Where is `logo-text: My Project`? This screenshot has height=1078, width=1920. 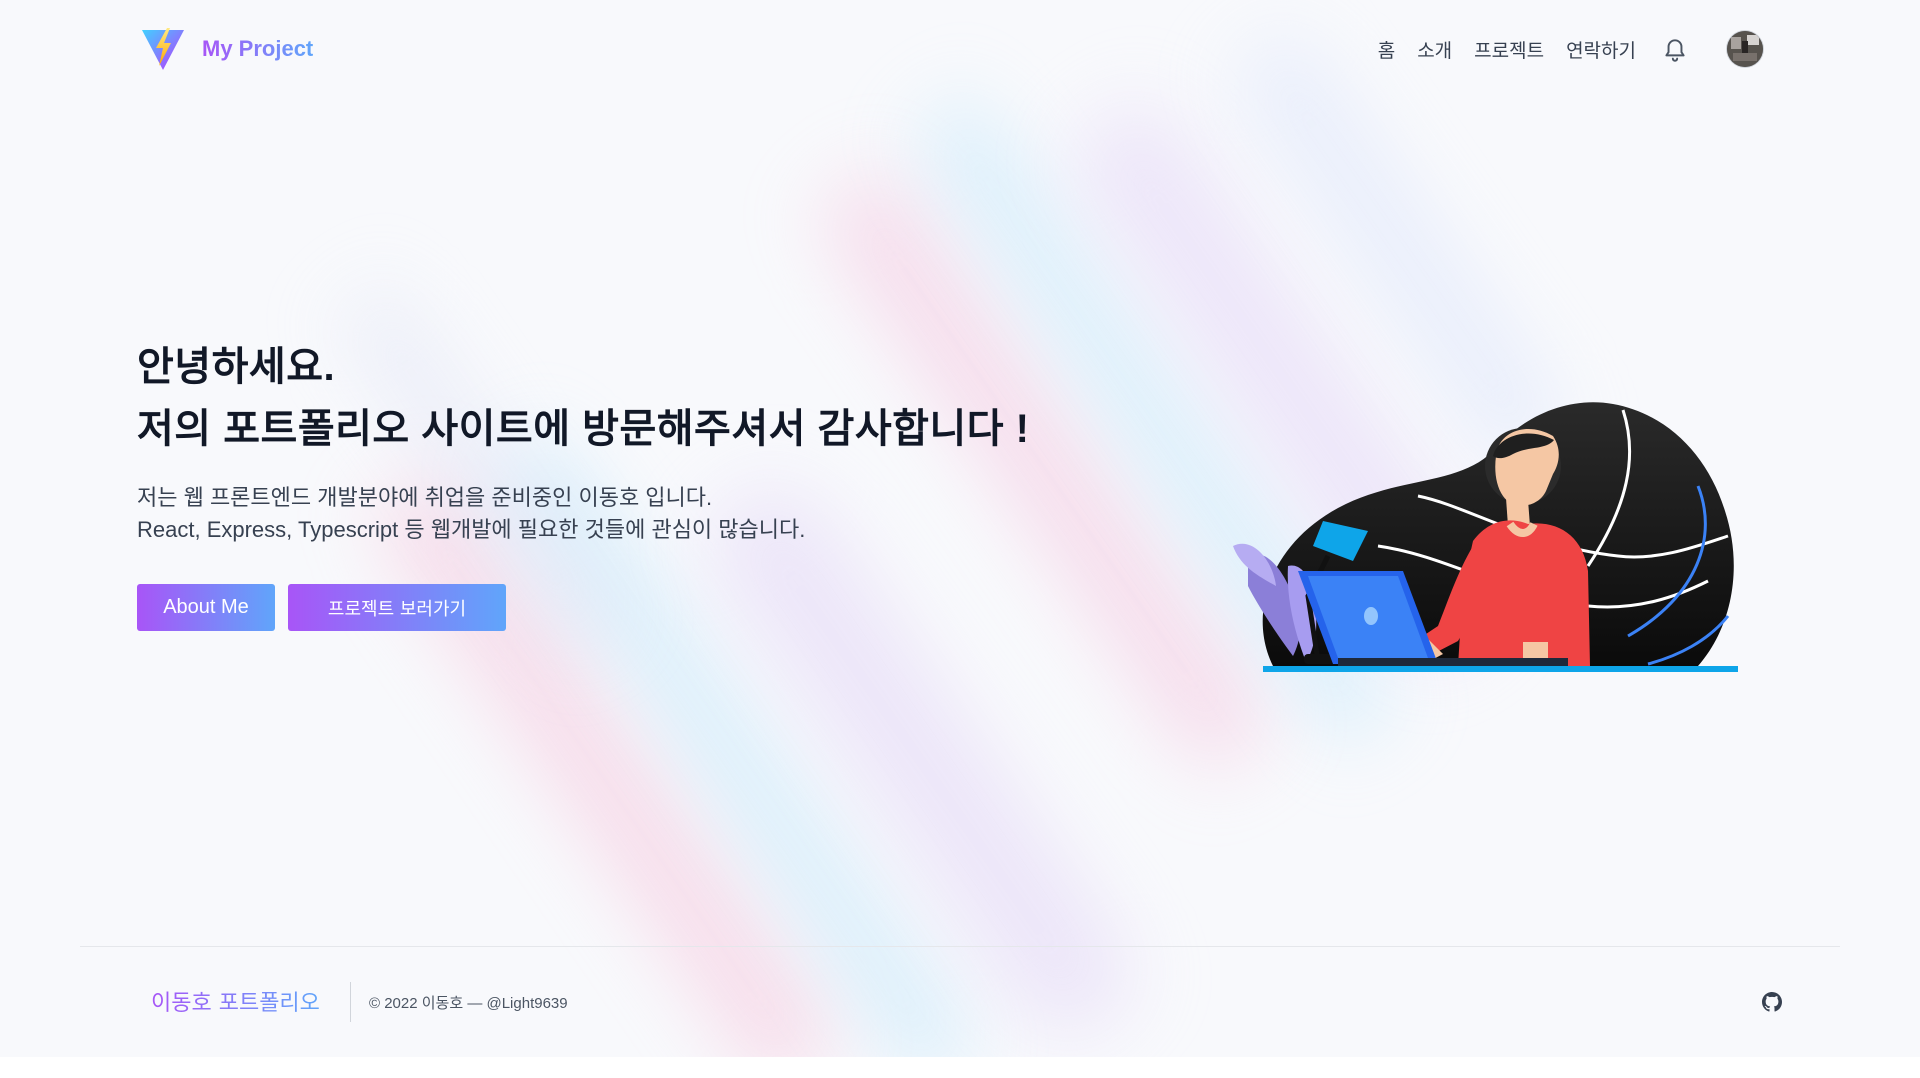
logo-text: My Project is located at coordinates (258, 48).